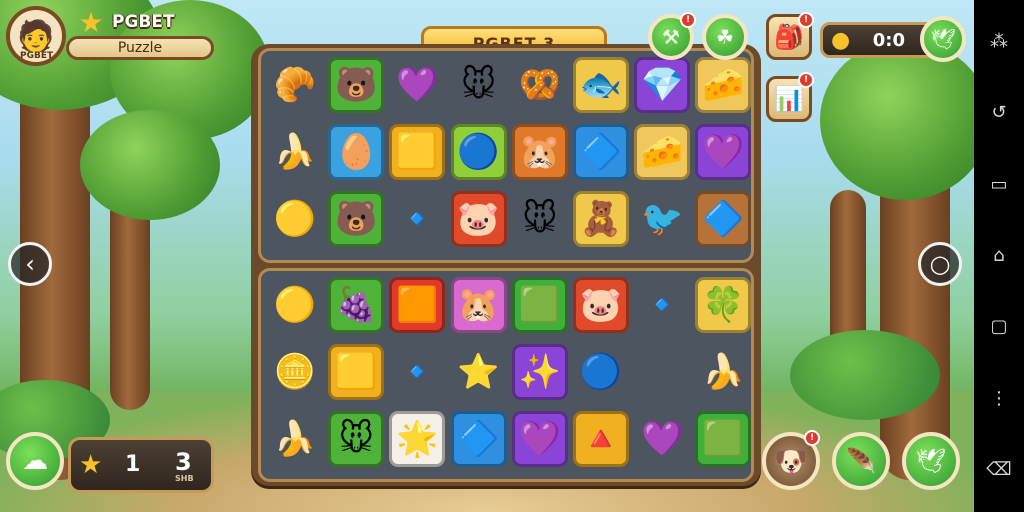  I want to click on circle-icon: ○, so click(940, 264).